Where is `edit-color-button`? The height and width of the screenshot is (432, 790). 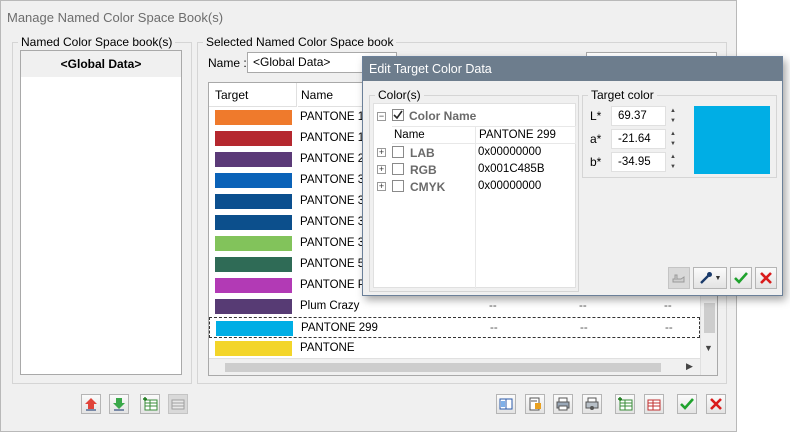 edit-color-button is located at coordinates (535, 404).